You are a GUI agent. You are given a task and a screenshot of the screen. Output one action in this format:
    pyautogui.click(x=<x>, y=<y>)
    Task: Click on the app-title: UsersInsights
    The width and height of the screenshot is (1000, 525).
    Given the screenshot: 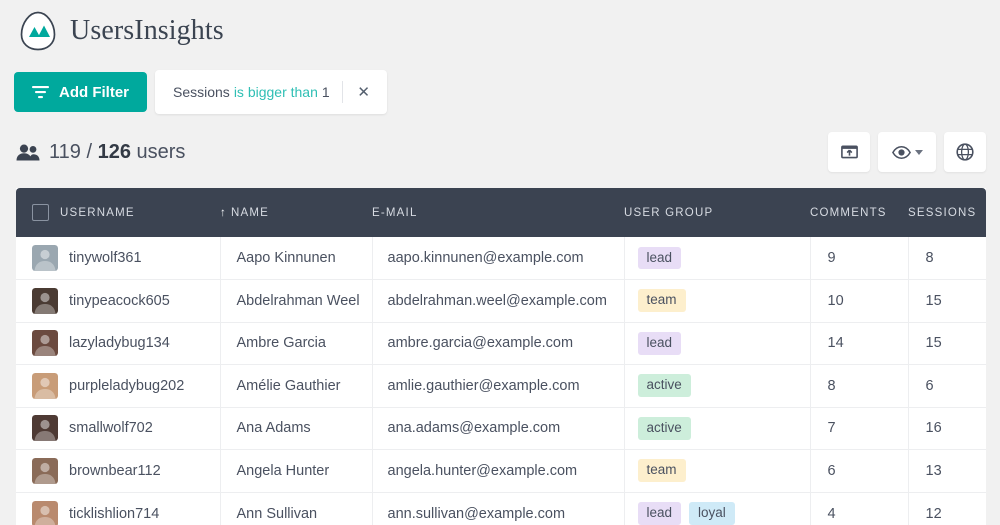 What is the action you would take?
    pyautogui.click(x=147, y=30)
    